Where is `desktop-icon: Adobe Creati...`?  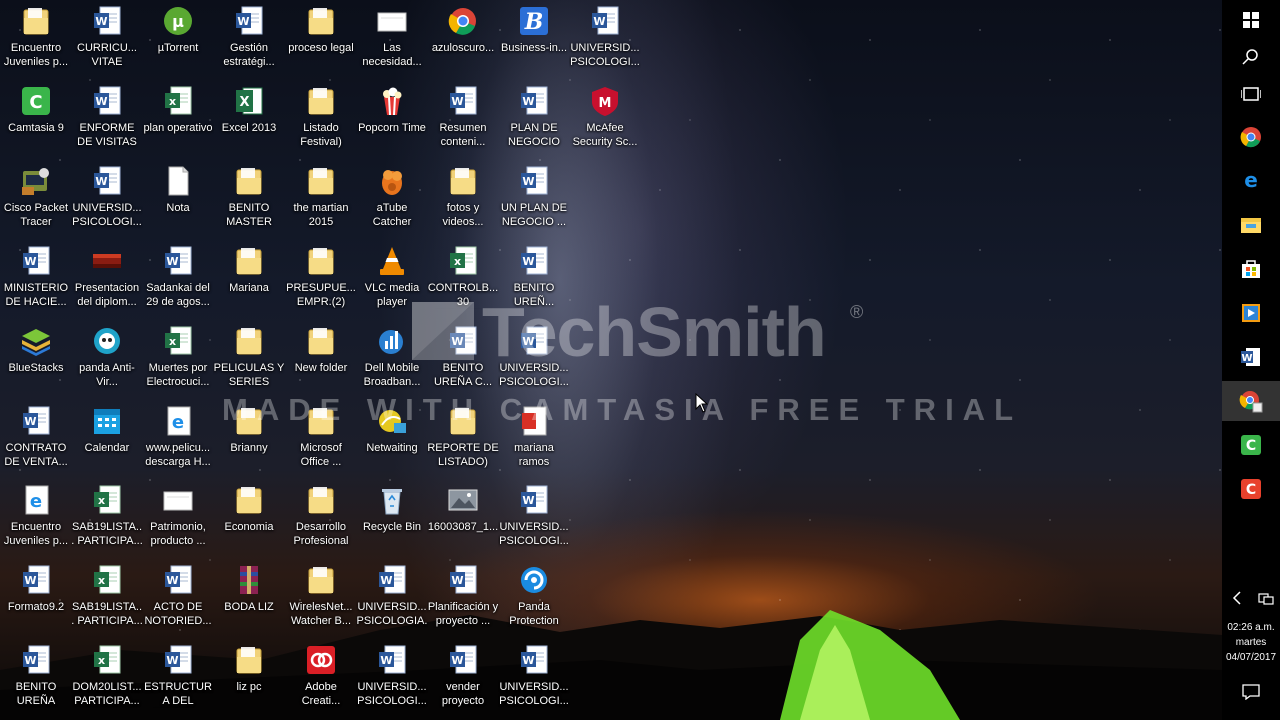 desktop-icon: Adobe Creati... is located at coordinates (321, 677).